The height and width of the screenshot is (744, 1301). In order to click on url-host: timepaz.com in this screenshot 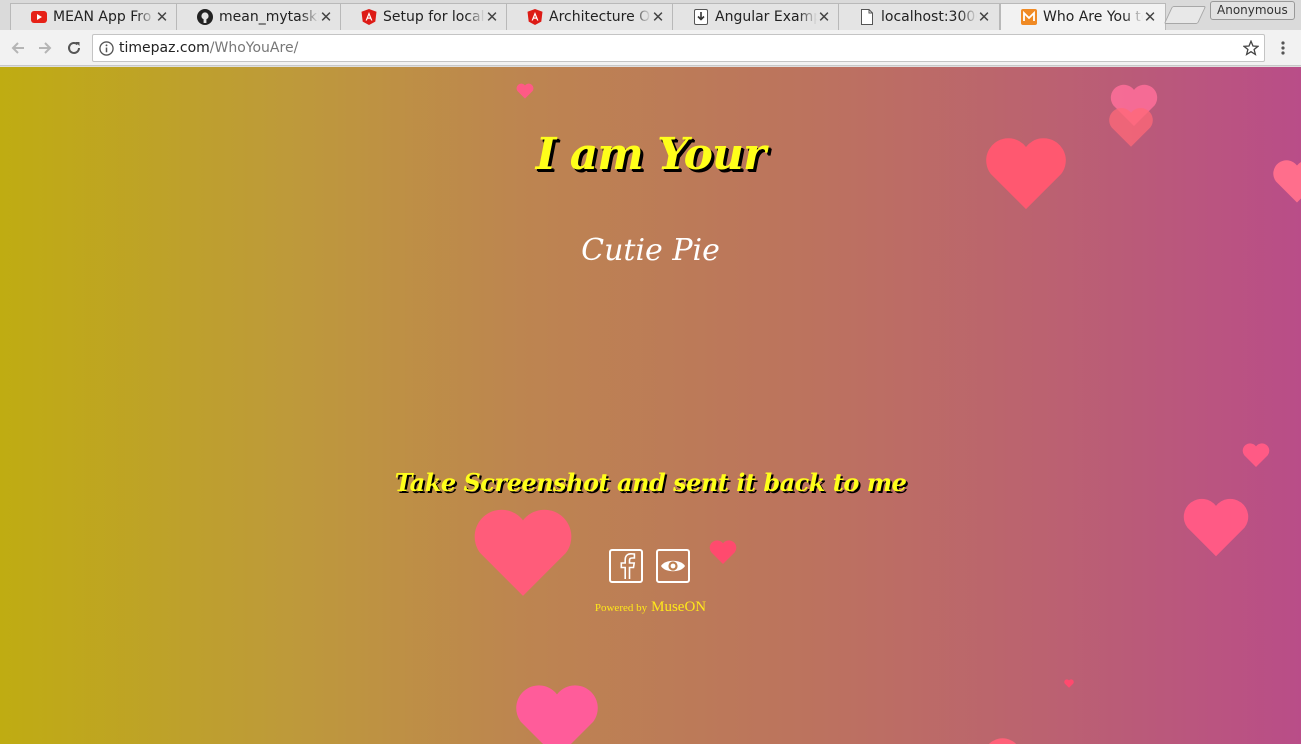, I will do `click(164, 48)`.